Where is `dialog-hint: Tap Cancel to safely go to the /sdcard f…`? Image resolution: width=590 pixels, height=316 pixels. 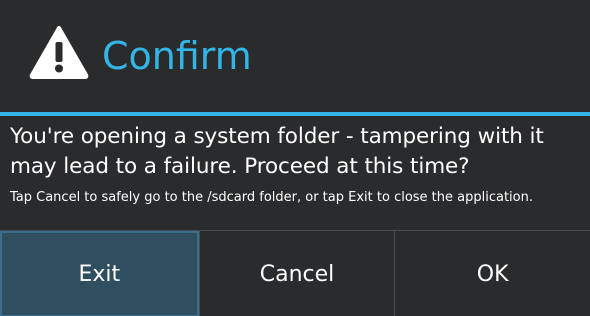 dialog-hint: Tap Cancel to safely go to the /sdcard f… is located at coordinates (271, 197).